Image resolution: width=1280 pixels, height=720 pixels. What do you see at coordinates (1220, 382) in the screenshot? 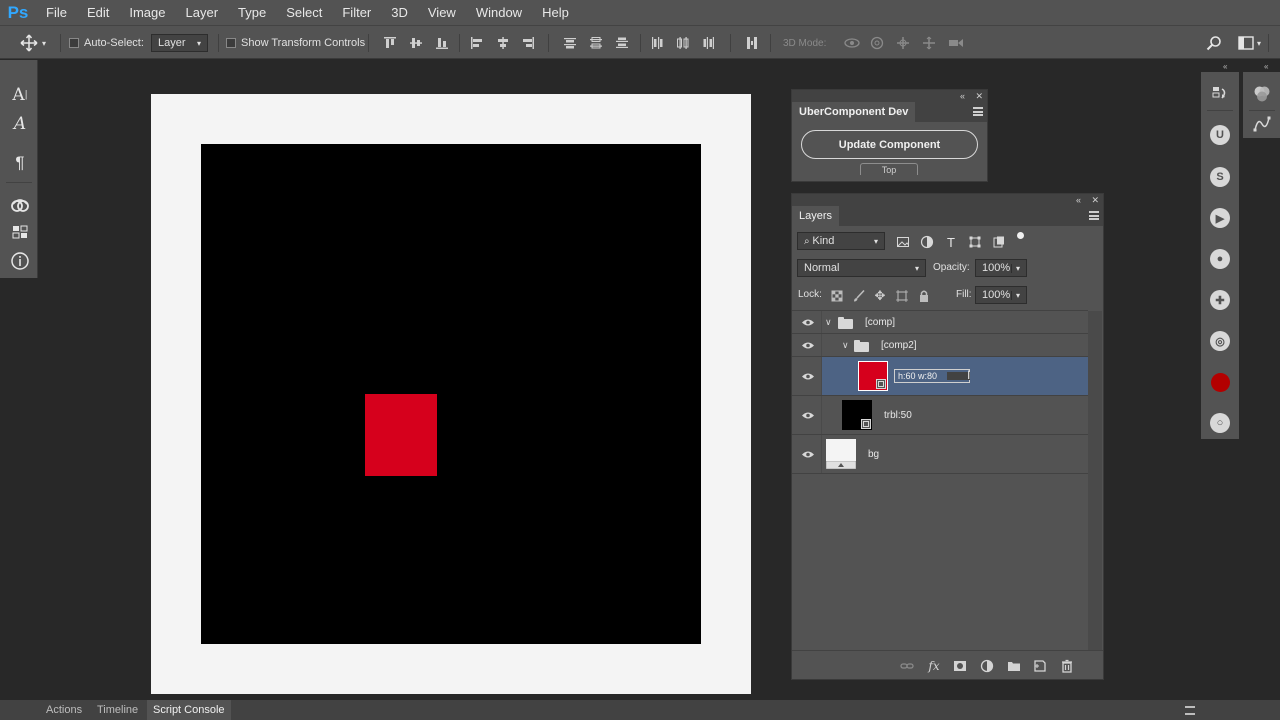
I see `record-icon` at bounding box center [1220, 382].